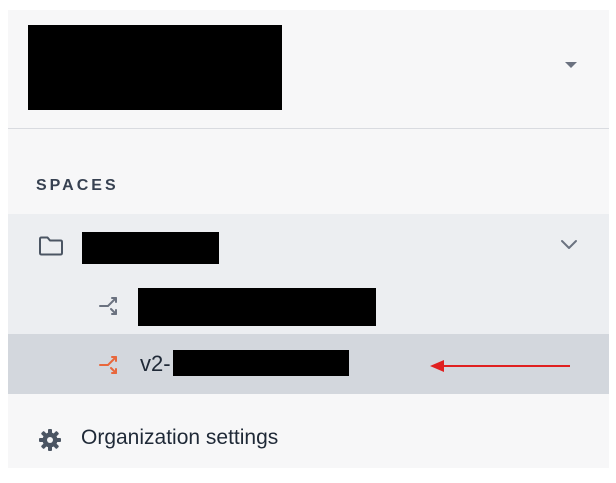 Image resolution: width=616 pixels, height=483 pixels. I want to click on annotation-arrow-icon, so click(499, 368).